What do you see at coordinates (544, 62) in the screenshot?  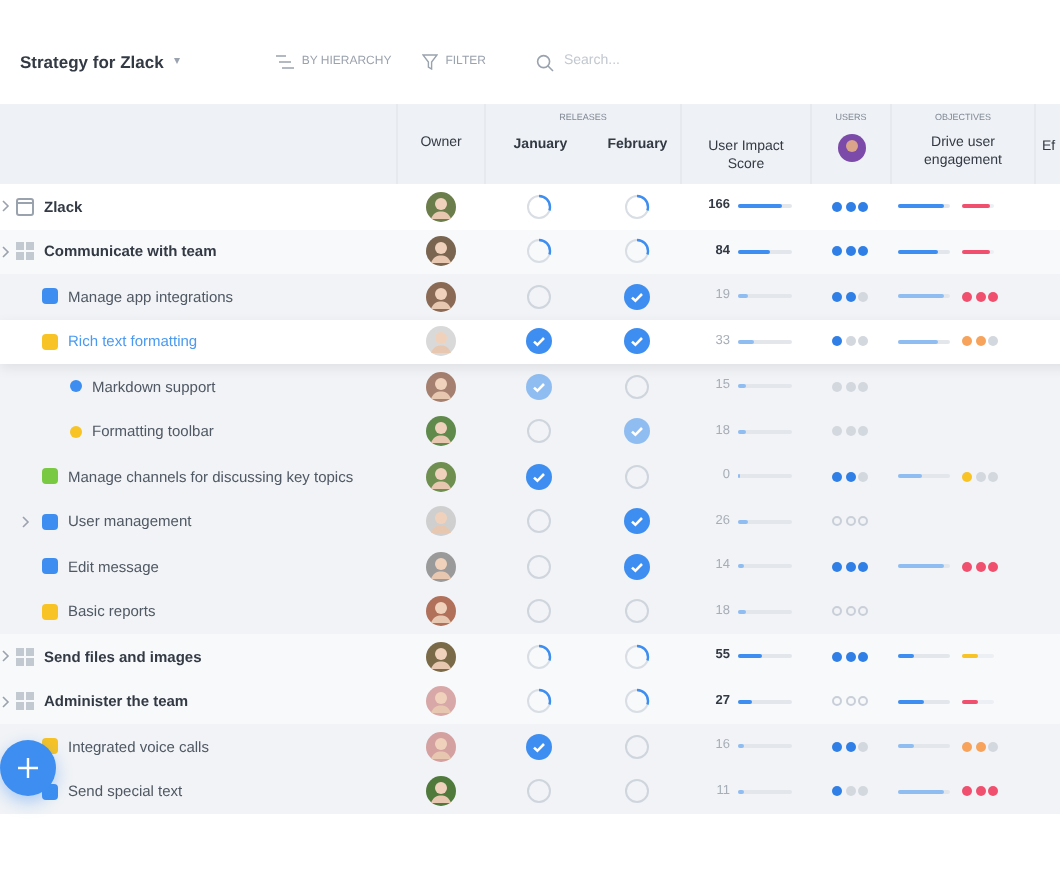 I see `search-icon` at bounding box center [544, 62].